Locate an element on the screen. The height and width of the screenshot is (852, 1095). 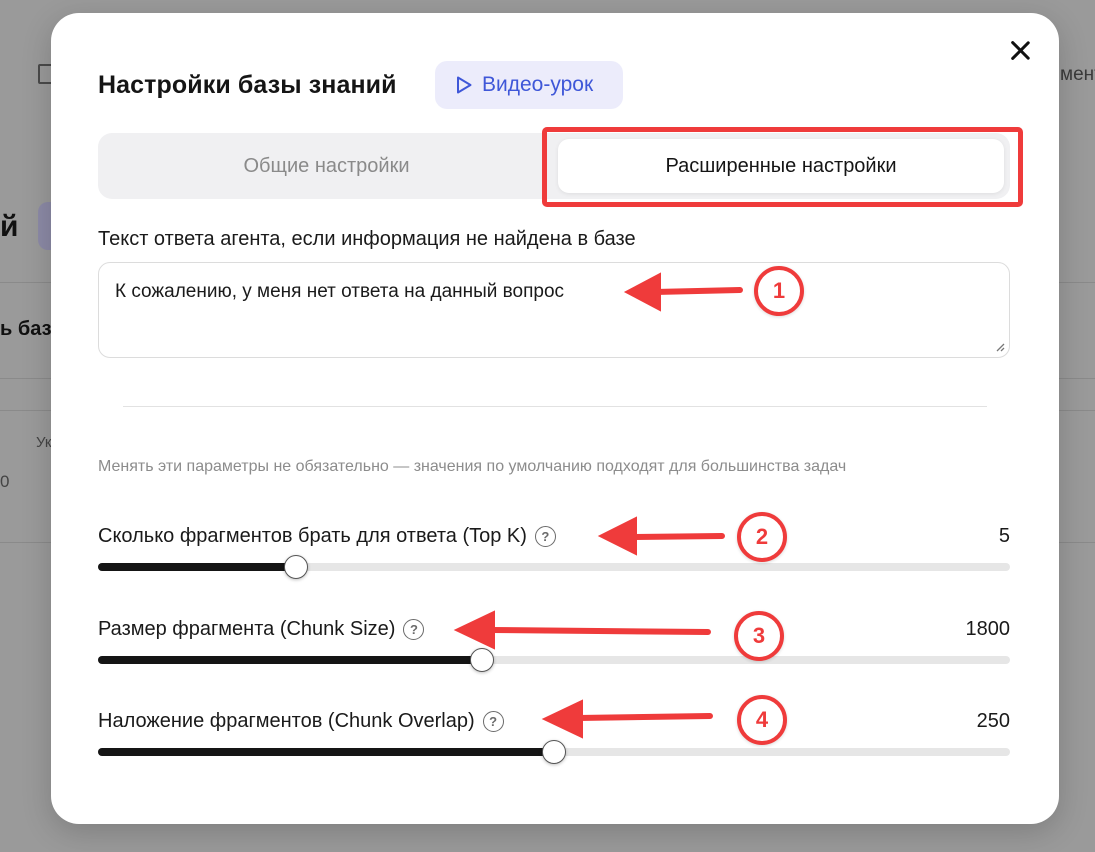
param-chunk-size-label-wrap: Размер фрагмента (Chunk Size) ? is located at coordinates (261, 629).